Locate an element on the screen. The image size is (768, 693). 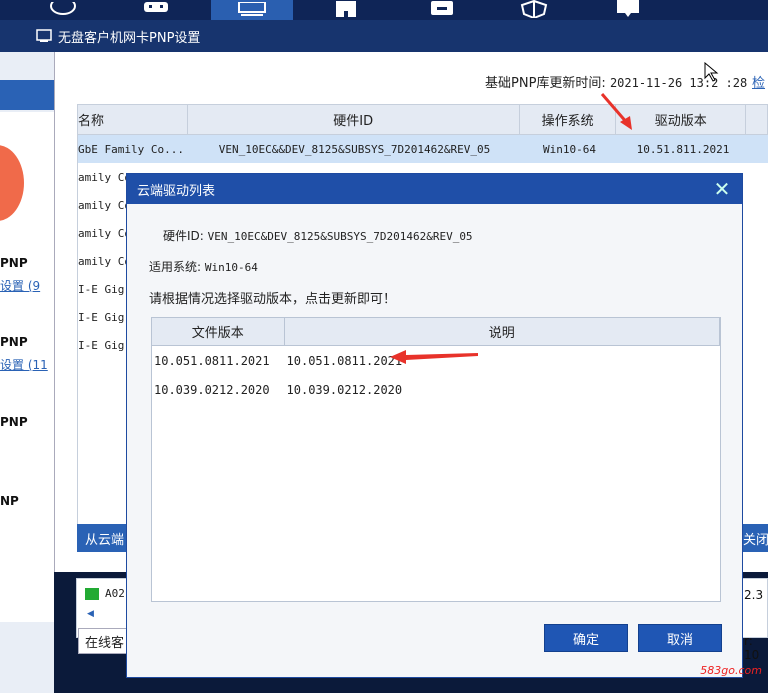
col-header-extra is located at coordinates (757, 119).